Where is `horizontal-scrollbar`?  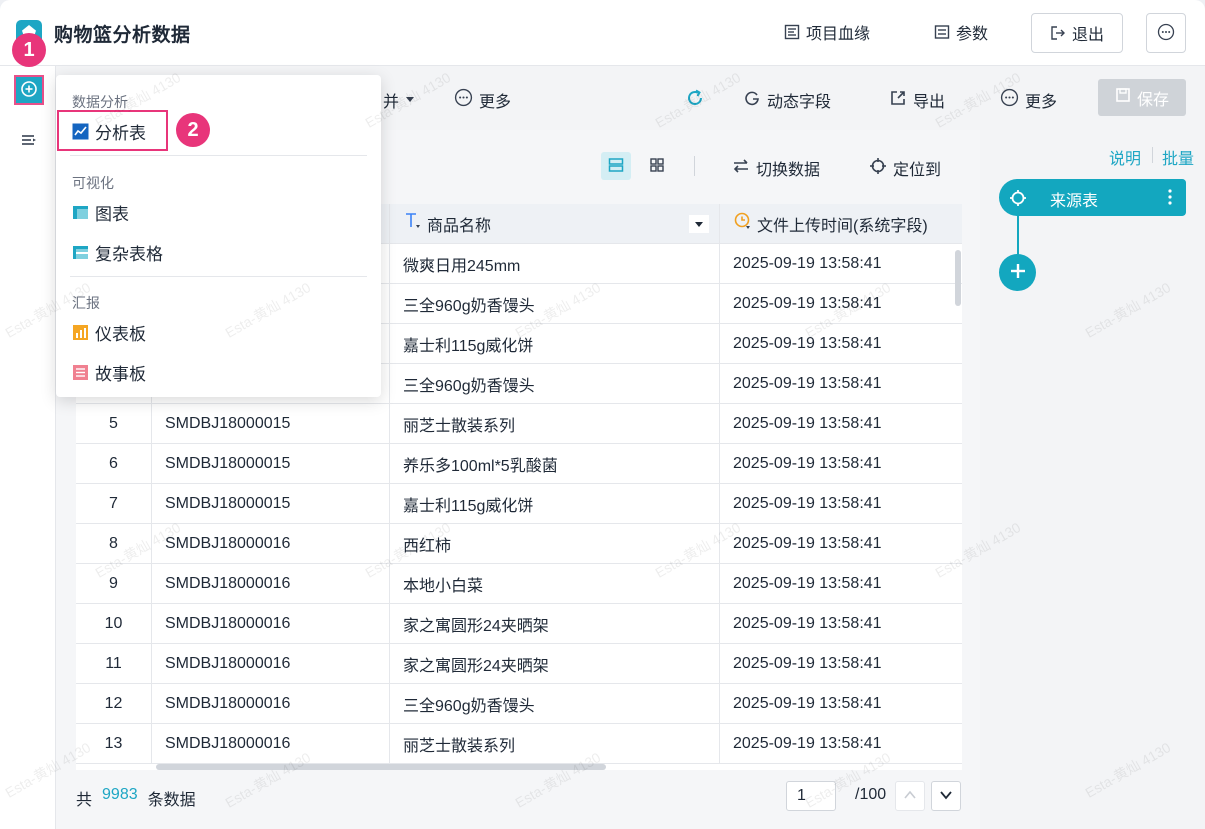
horizontal-scrollbar is located at coordinates (381, 767).